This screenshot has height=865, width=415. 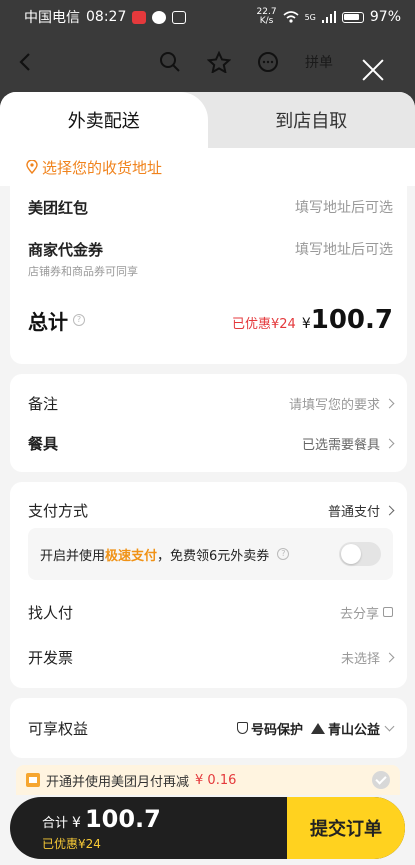 I want to click on signal-strength-icon, so click(x=328, y=17).